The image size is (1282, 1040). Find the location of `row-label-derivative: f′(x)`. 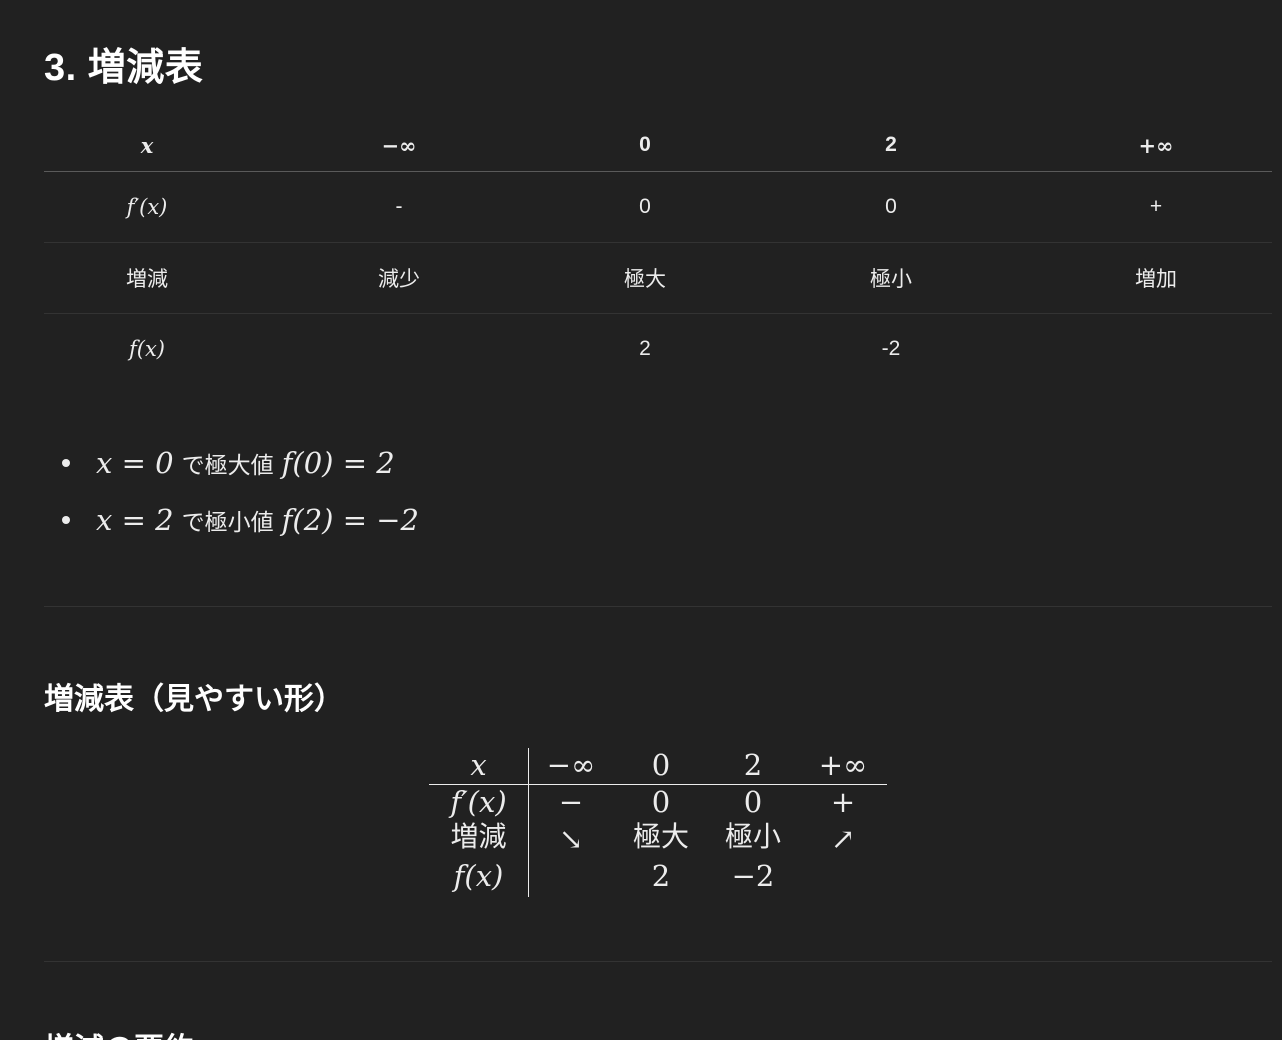

row-label-derivative: f′(x) is located at coordinates (147, 206).